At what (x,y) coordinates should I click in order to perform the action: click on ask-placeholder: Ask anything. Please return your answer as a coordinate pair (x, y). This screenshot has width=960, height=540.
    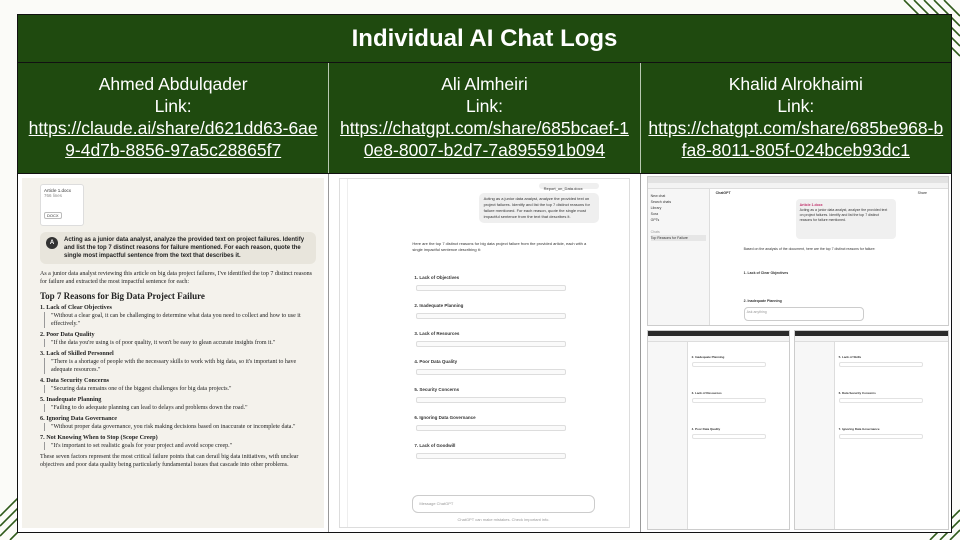
    Looking at the image, I should click on (756, 312).